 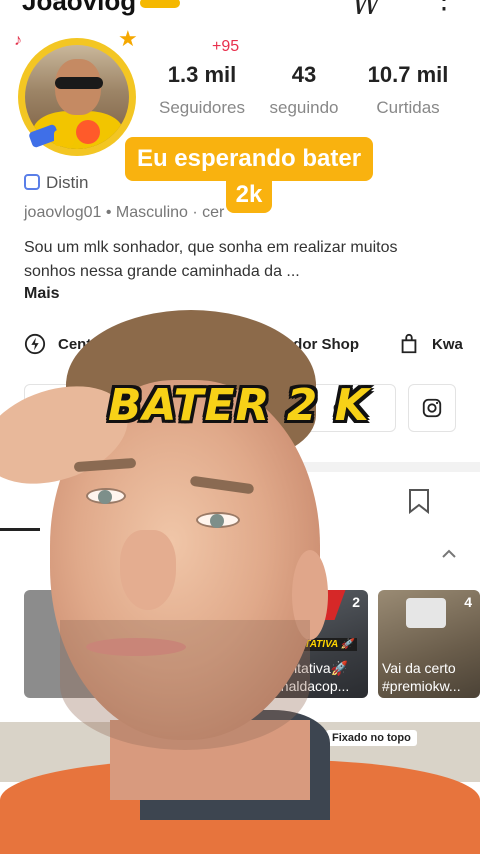 What do you see at coordinates (249, 195) in the screenshot?
I see `caption-line-2: 2k` at bounding box center [249, 195].